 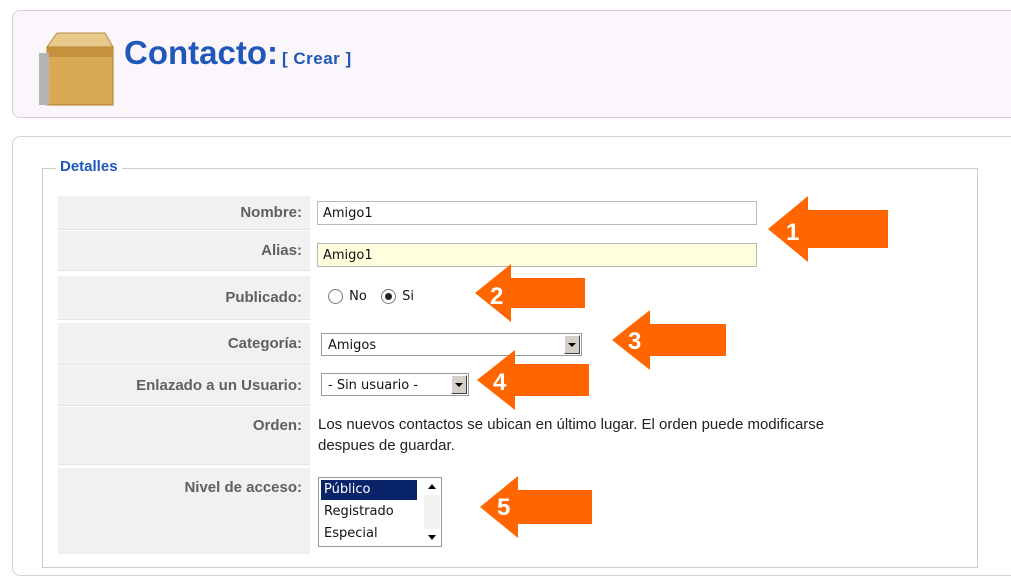 I want to click on annotation-number-1: 1, so click(x=793, y=232).